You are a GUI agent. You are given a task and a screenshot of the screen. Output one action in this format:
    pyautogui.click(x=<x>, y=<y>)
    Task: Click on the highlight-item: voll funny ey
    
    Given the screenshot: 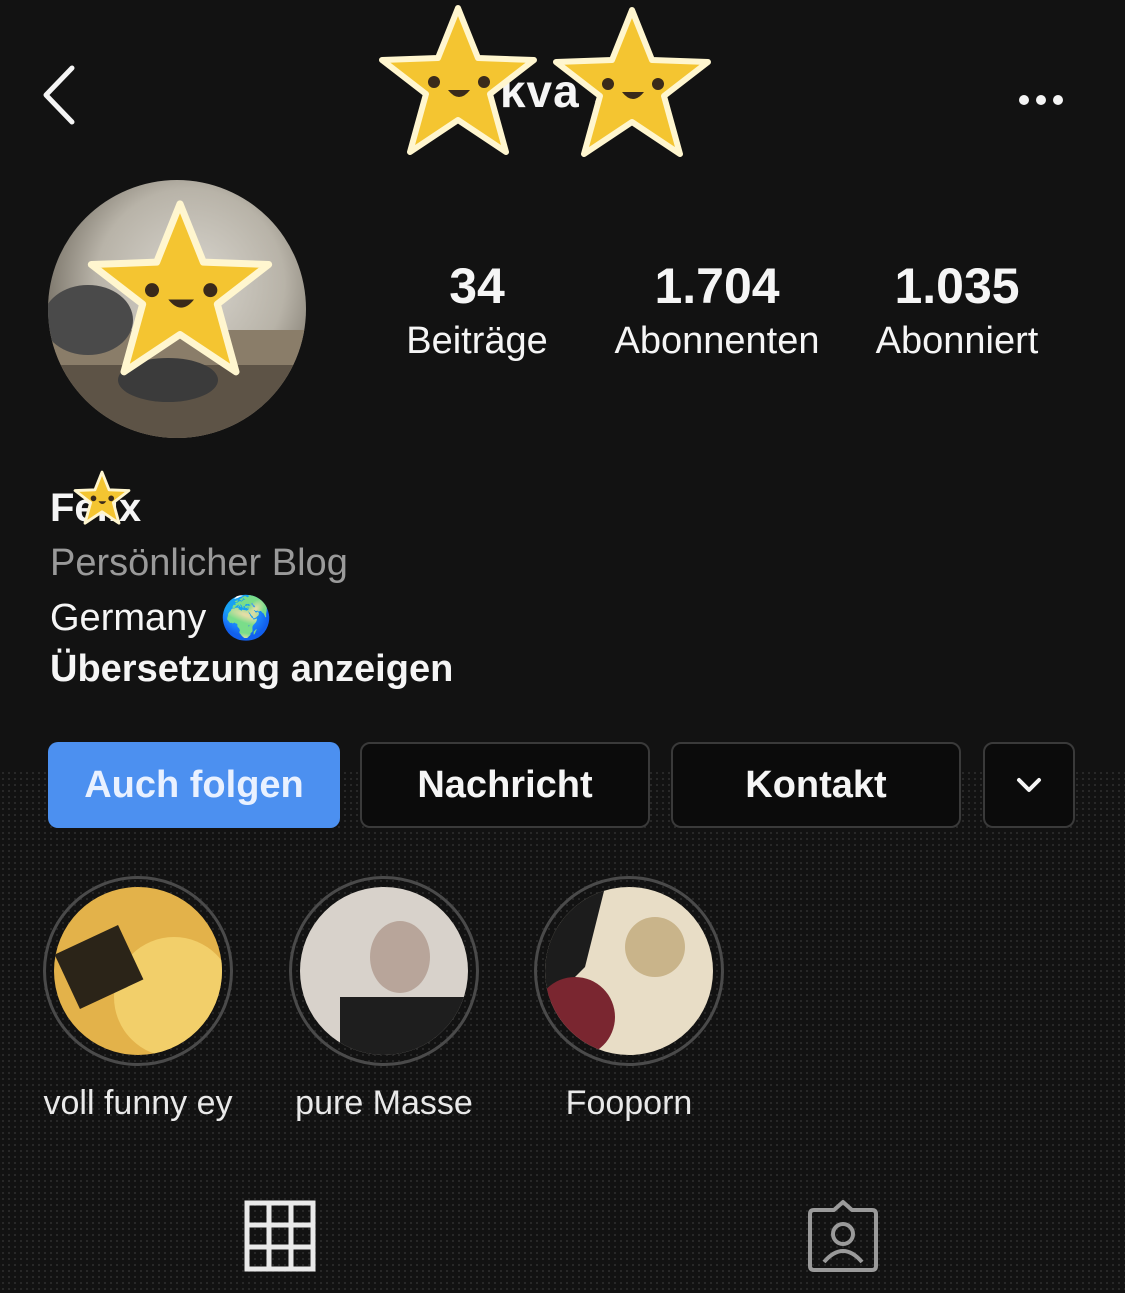 What is the action you would take?
    pyautogui.click(x=138, y=999)
    